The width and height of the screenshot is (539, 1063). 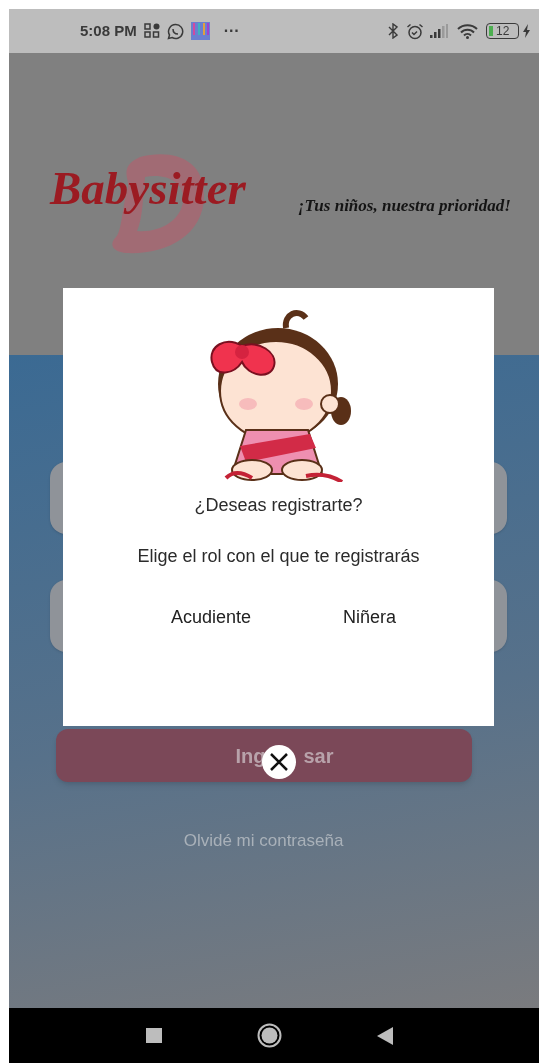 What do you see at coordinates (526, 31) in the screenshot?
I see `charging-icon` at bounding box center [526, 31].